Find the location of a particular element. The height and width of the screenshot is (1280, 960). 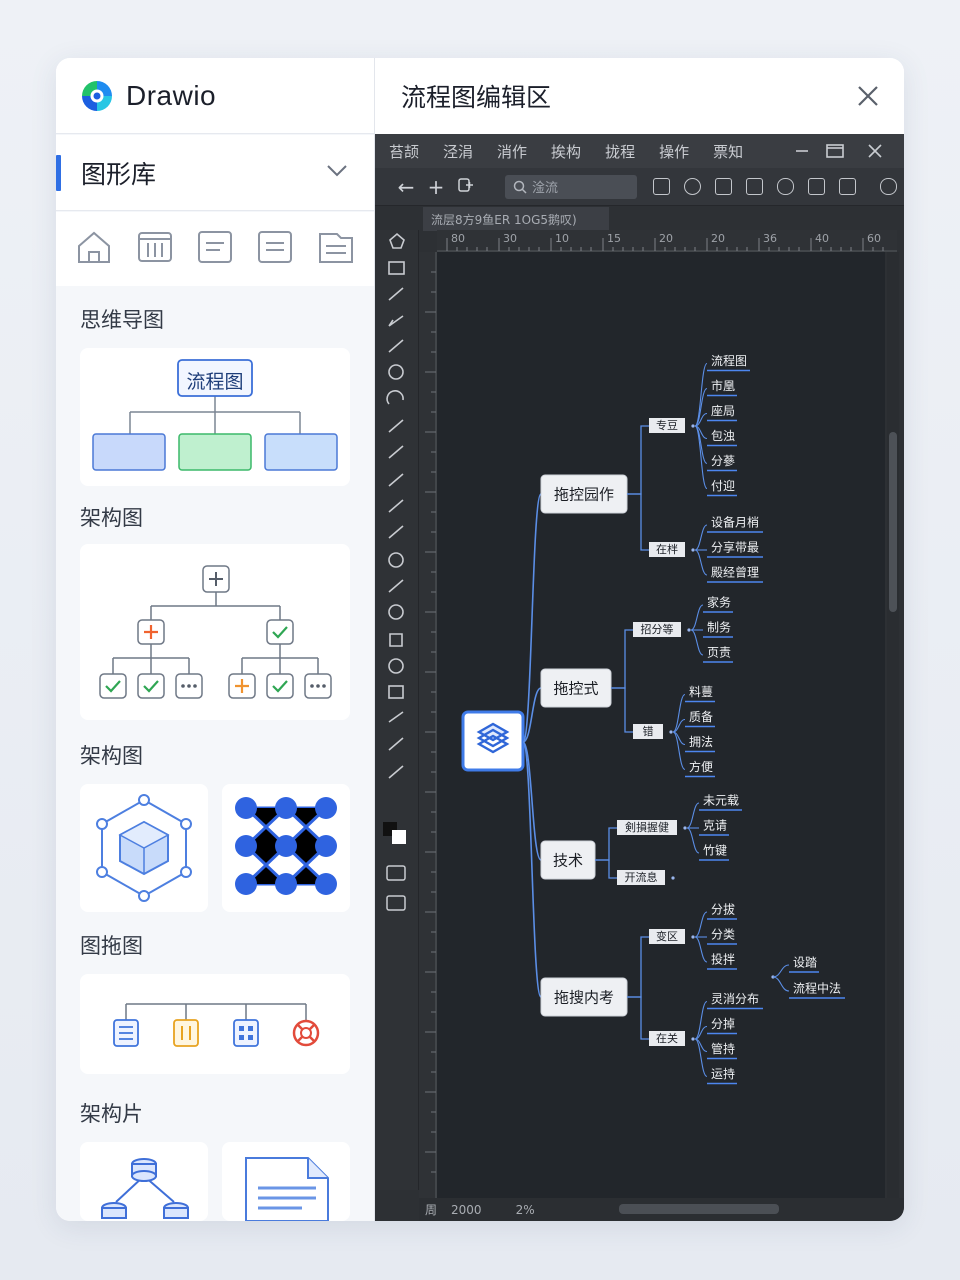

leaf-label: 殿经曾理 is located at coordinates (735, 573).